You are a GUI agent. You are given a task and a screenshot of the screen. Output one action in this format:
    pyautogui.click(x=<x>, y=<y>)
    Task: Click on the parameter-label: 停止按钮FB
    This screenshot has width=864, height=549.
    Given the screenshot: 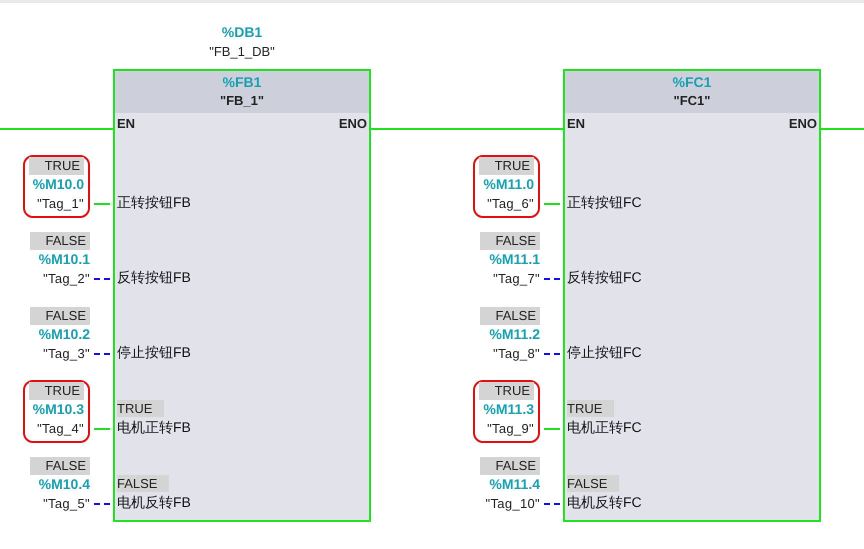 What is the action you would take?
    pyautogui.click(x=154, y=352)
    